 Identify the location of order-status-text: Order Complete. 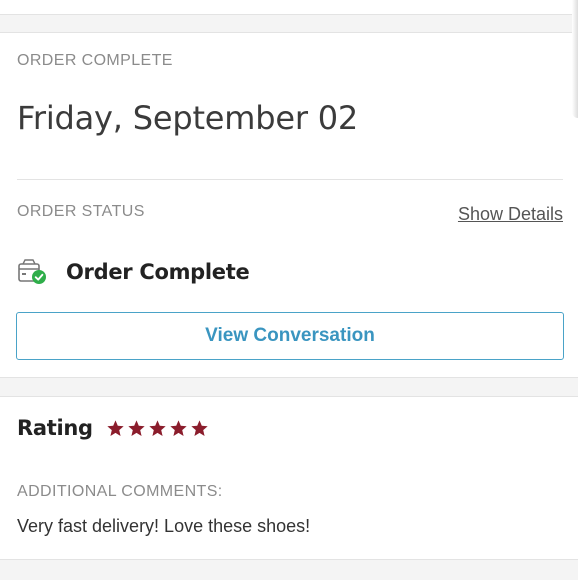
(158, 272).